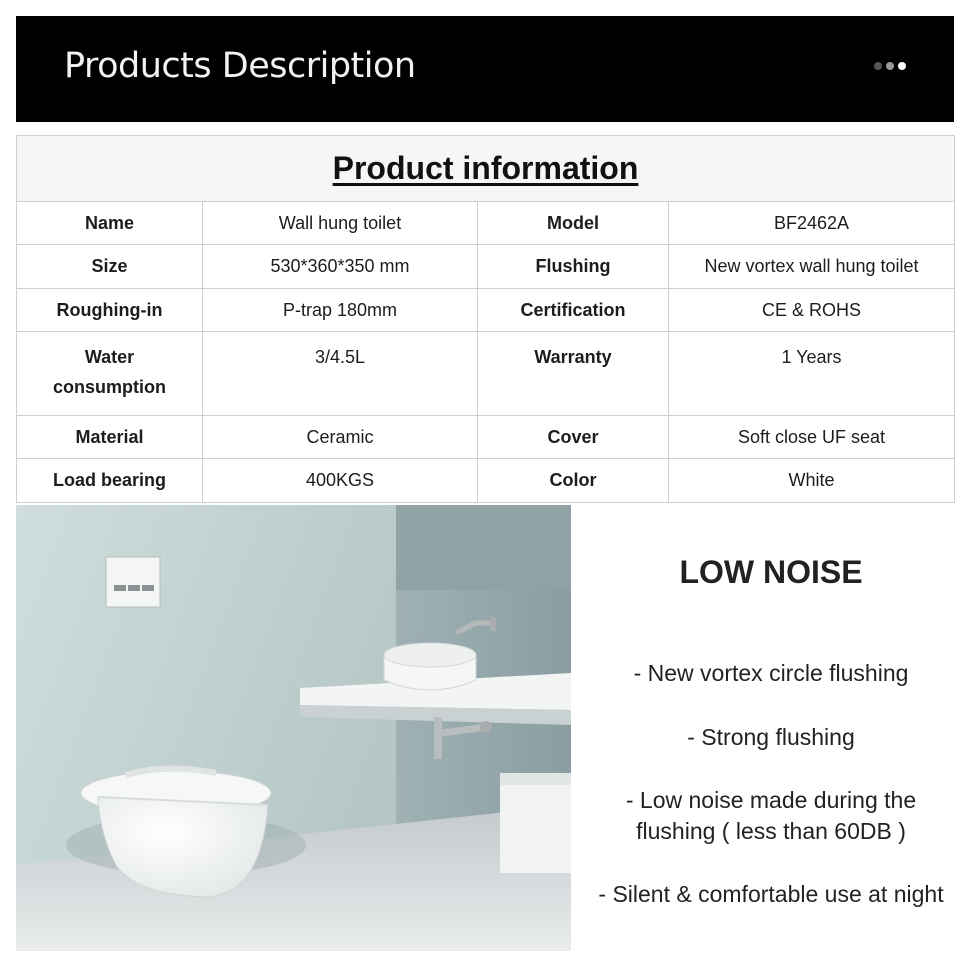  What do you see at coordinates (811, 310) in the screenshot?
I see `row-value: CE & ROHS` at bounding box center [811, 310].